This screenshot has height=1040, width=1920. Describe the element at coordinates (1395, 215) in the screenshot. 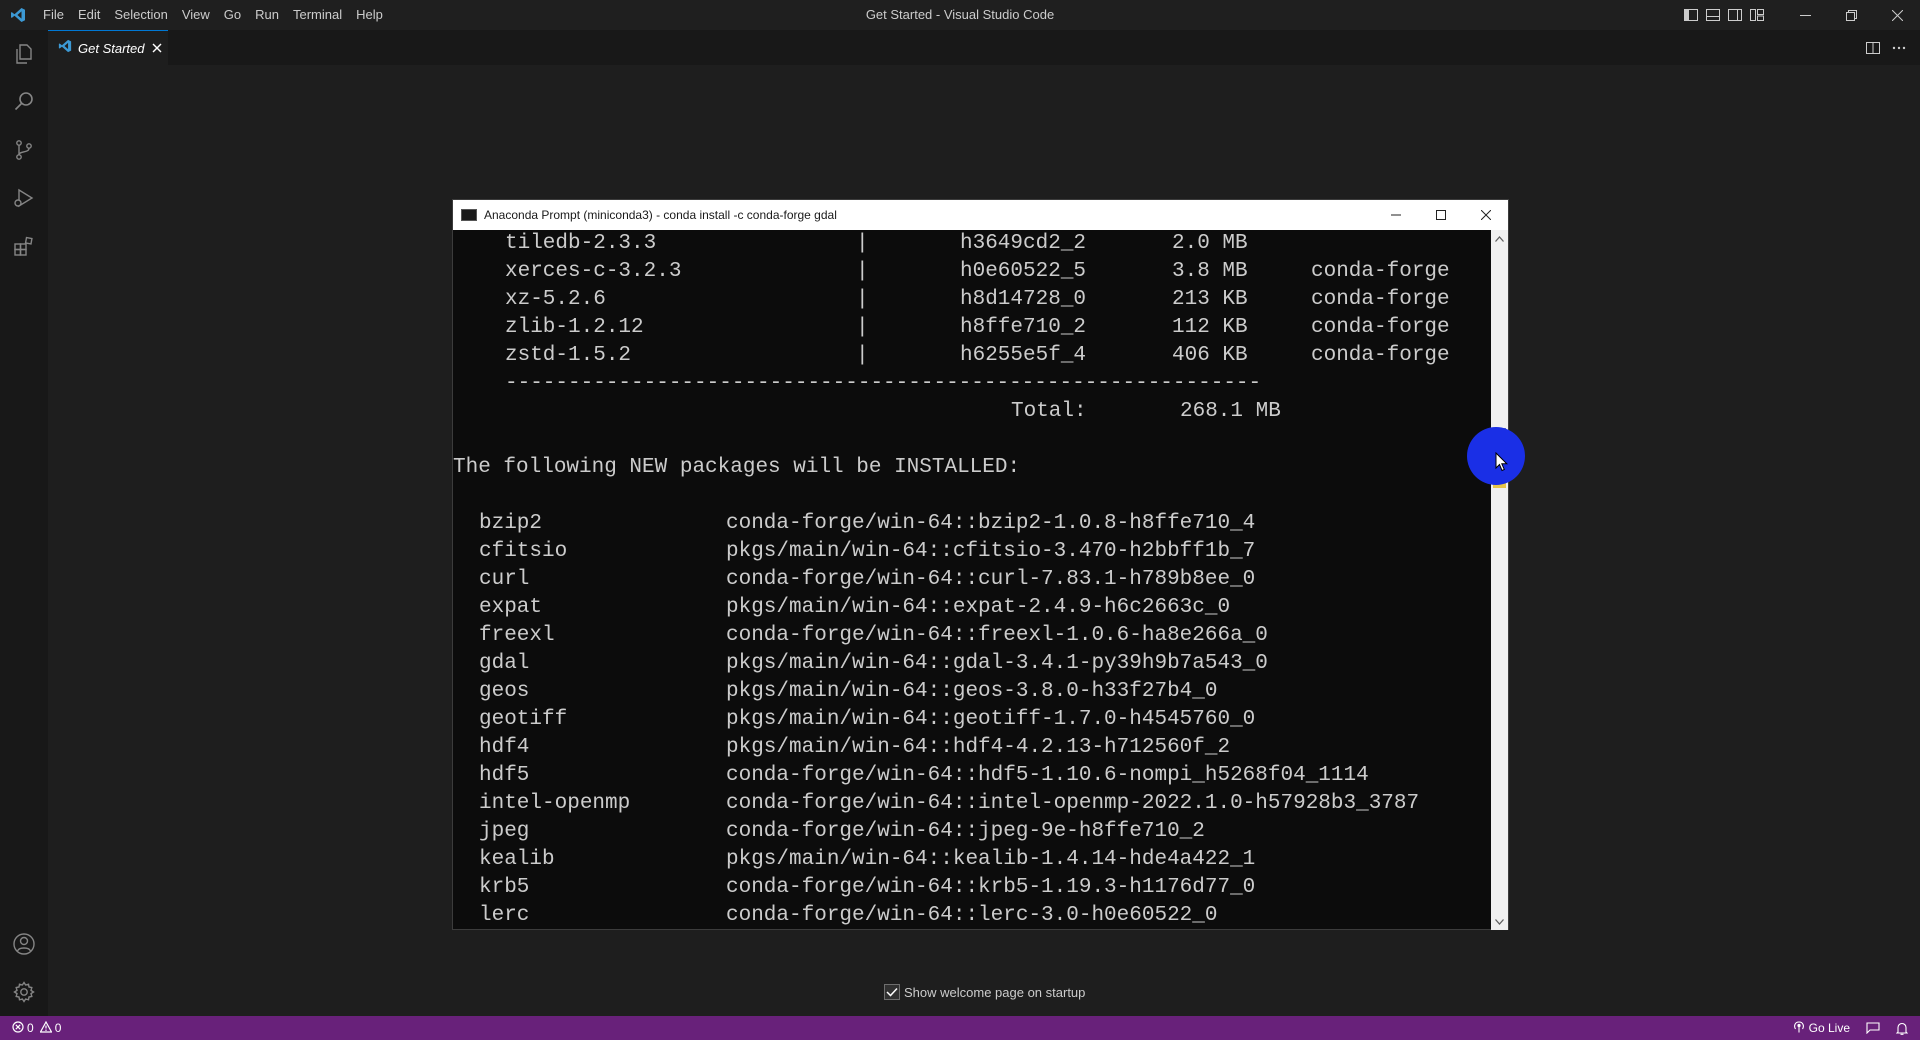

I see `terminal-minimize-icon` at that location.